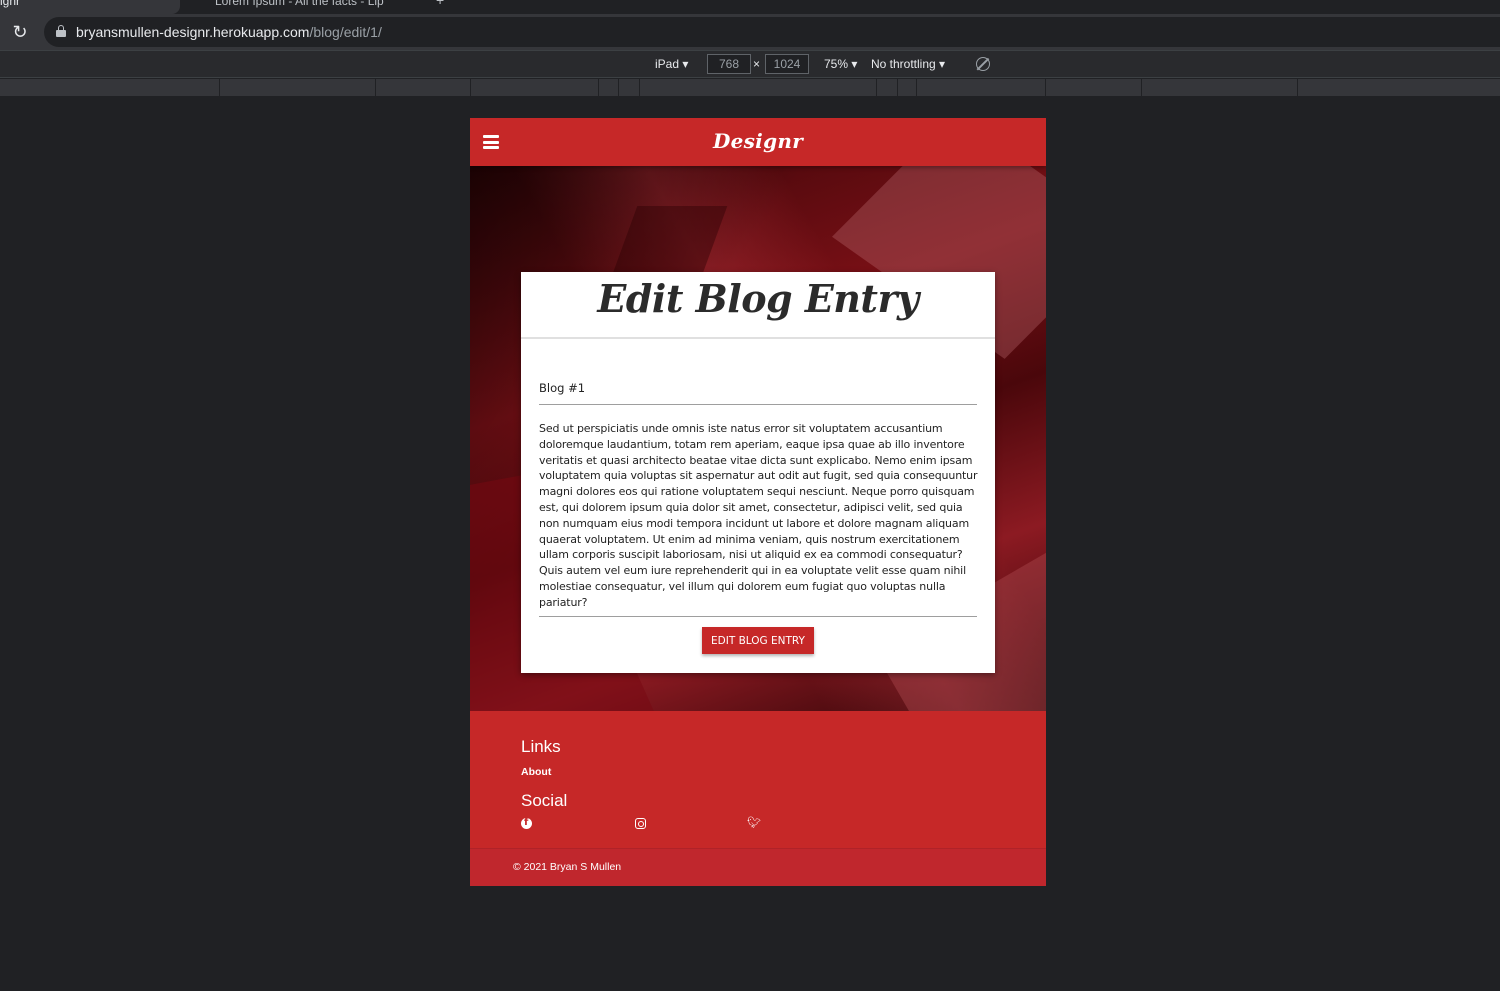 The height and width of the screenshot is (991, 1500). Describe the element at coordinates (61, 31) in the screenshot. I see `lock-icon` at that location.